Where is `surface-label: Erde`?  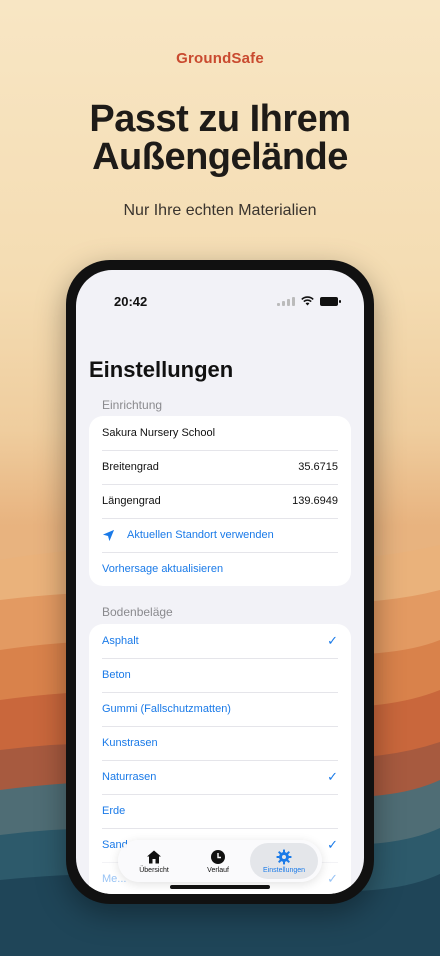
surface-label: Erde is located at coordinates (114, 811).